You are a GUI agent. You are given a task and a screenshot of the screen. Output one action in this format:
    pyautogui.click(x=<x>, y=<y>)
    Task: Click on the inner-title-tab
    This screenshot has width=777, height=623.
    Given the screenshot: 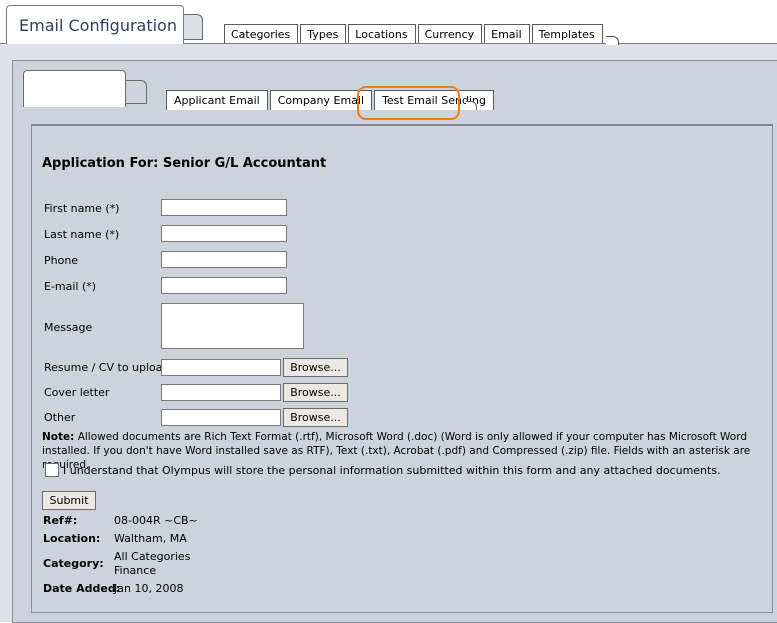 What is the action you would take?
    pyautogui.click(x=74, y=88)
    